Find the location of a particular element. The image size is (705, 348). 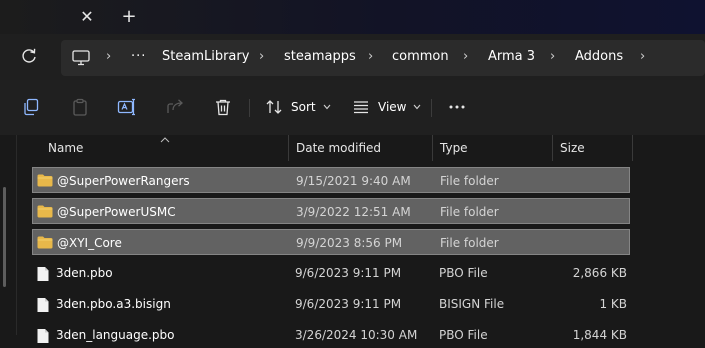

more-icon is located at coordinates (457, 107).